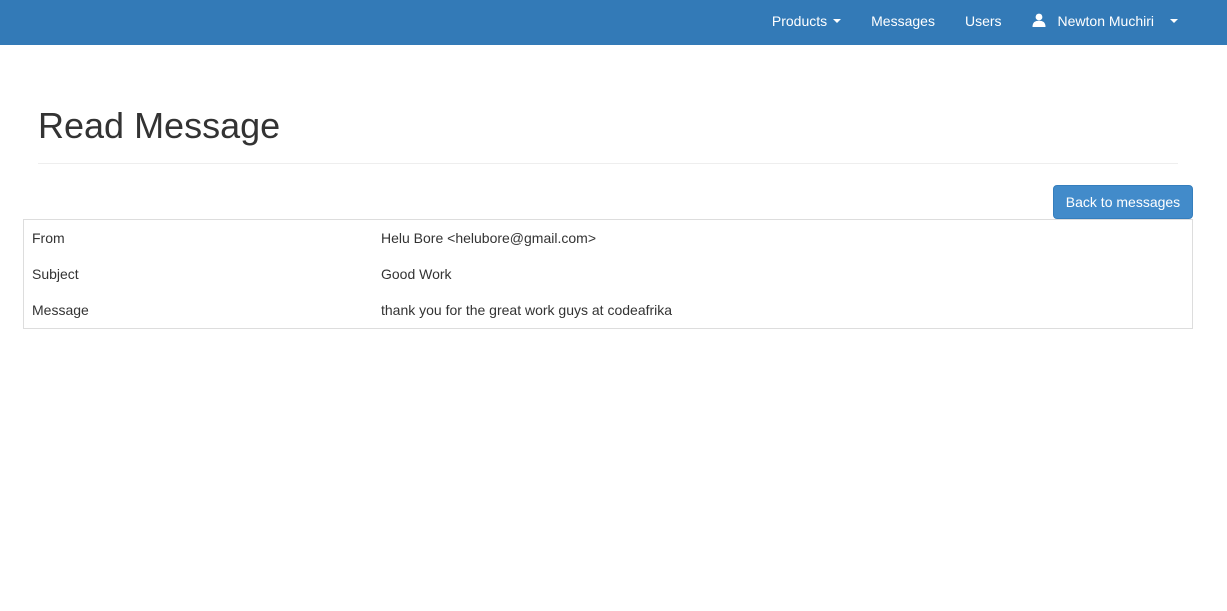 The height and width of the screenshot is (611, 1227). What do you see at coordinates (60, 310) in the screenshot?
I see `message-label: Message` at bounding box center [60, 310].